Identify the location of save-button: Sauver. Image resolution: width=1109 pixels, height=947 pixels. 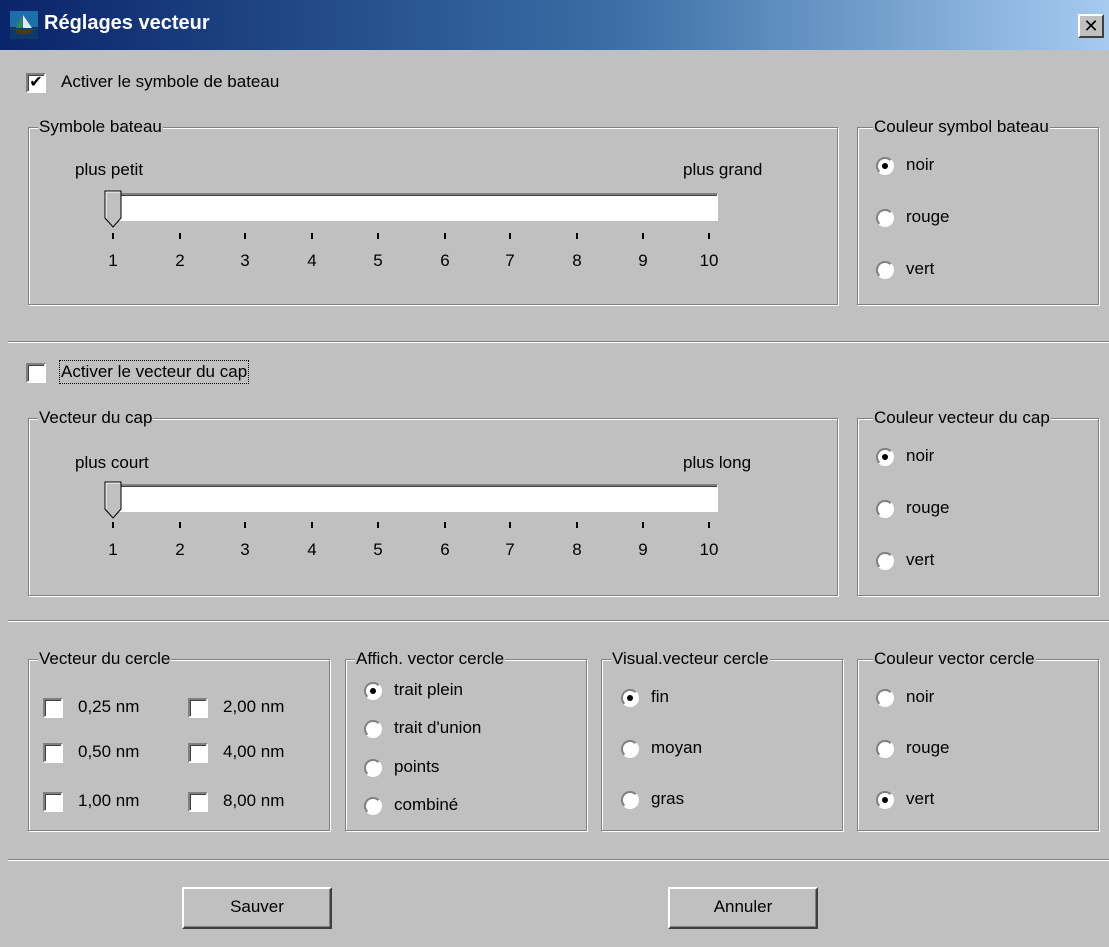
(257, 908).